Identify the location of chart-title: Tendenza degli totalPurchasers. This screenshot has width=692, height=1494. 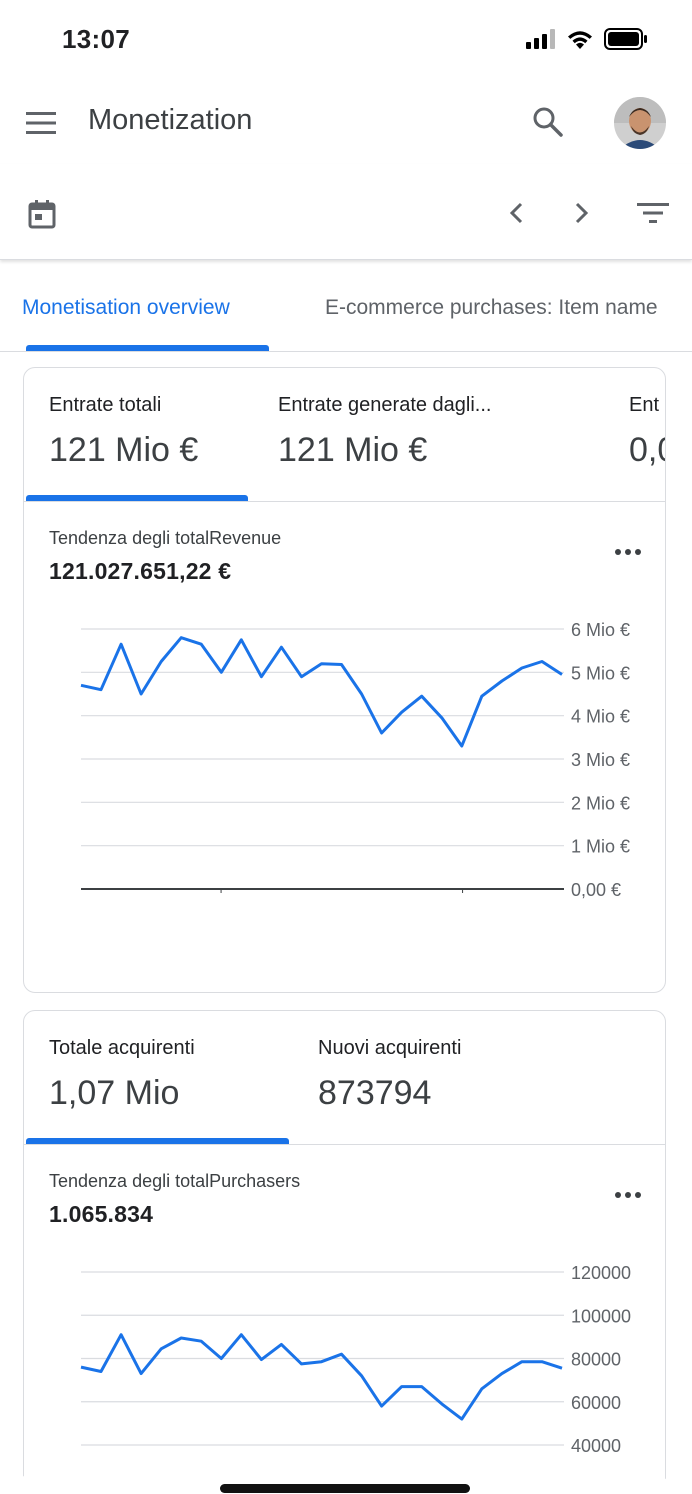
(175, 1181).